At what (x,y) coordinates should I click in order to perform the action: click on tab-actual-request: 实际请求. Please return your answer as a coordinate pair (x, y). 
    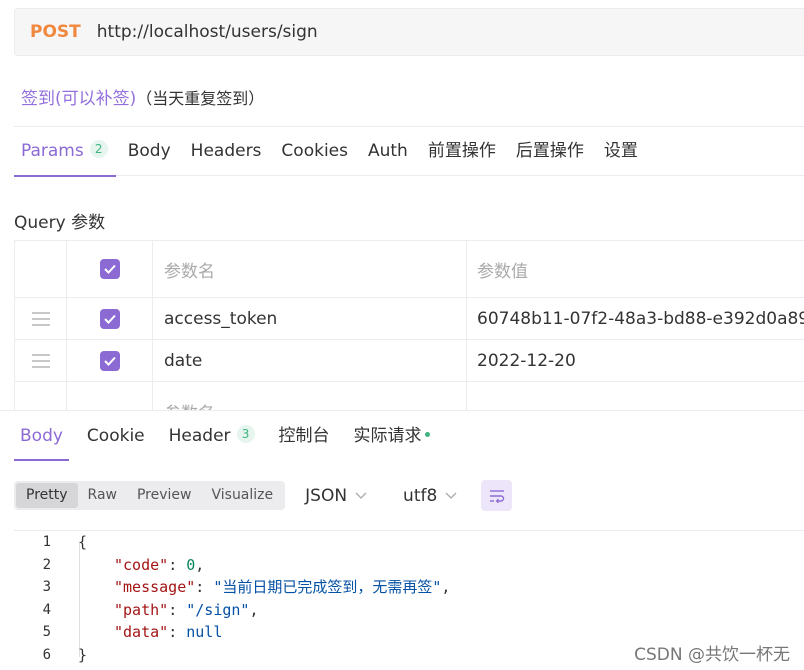
    Looking at the image, I should click on (392, 436).